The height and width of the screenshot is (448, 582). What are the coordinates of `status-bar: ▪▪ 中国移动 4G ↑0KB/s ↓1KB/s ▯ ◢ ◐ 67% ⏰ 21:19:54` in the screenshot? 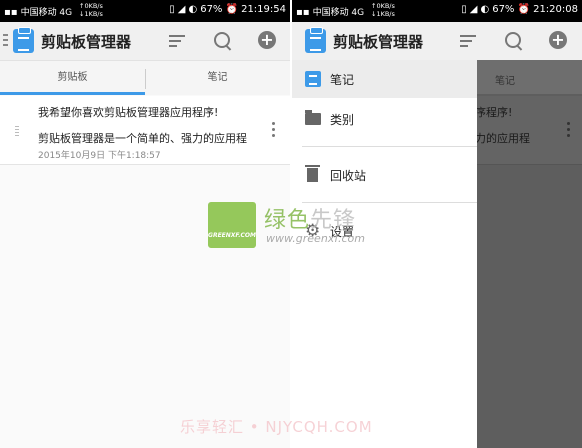 It's located at (145, 11).